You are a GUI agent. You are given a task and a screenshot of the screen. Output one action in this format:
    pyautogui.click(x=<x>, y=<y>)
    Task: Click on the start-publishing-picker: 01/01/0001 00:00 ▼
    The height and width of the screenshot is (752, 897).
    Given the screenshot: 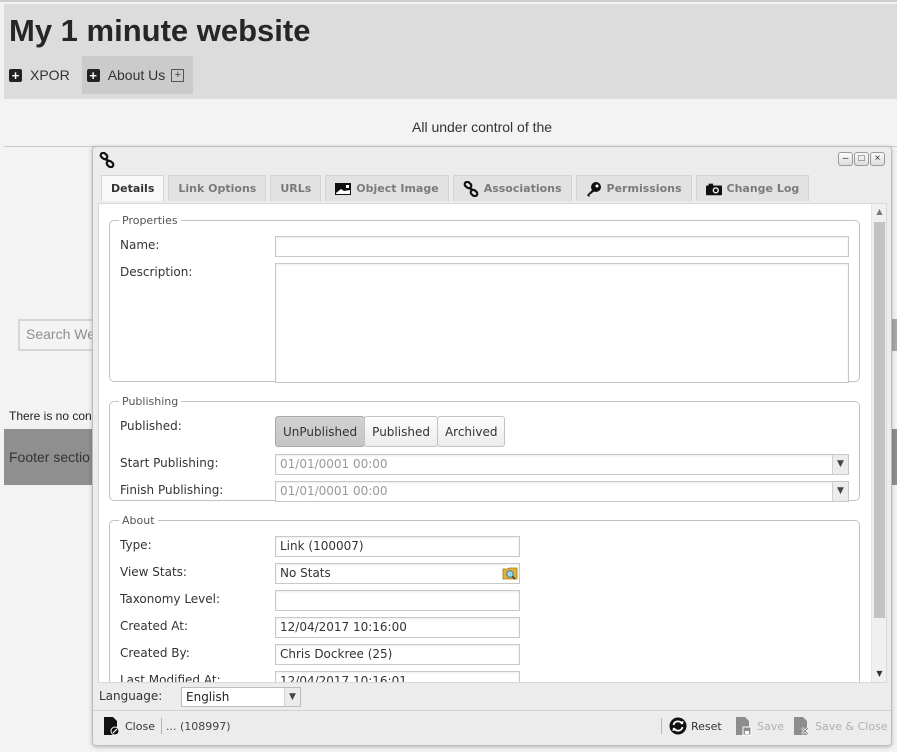 What is the action you would take?
    pyautogui.click(x=562, y=464)
    